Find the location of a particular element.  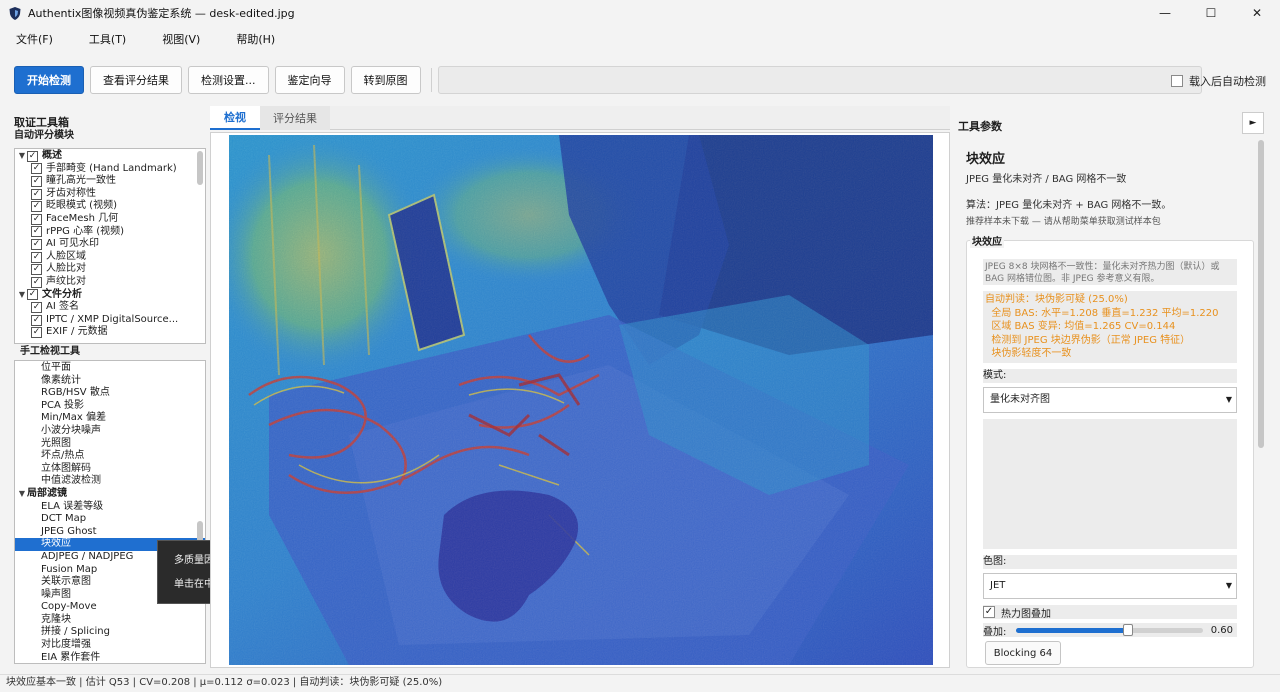

to-original-button: 转到原图 is located at coordinates (385, 80).